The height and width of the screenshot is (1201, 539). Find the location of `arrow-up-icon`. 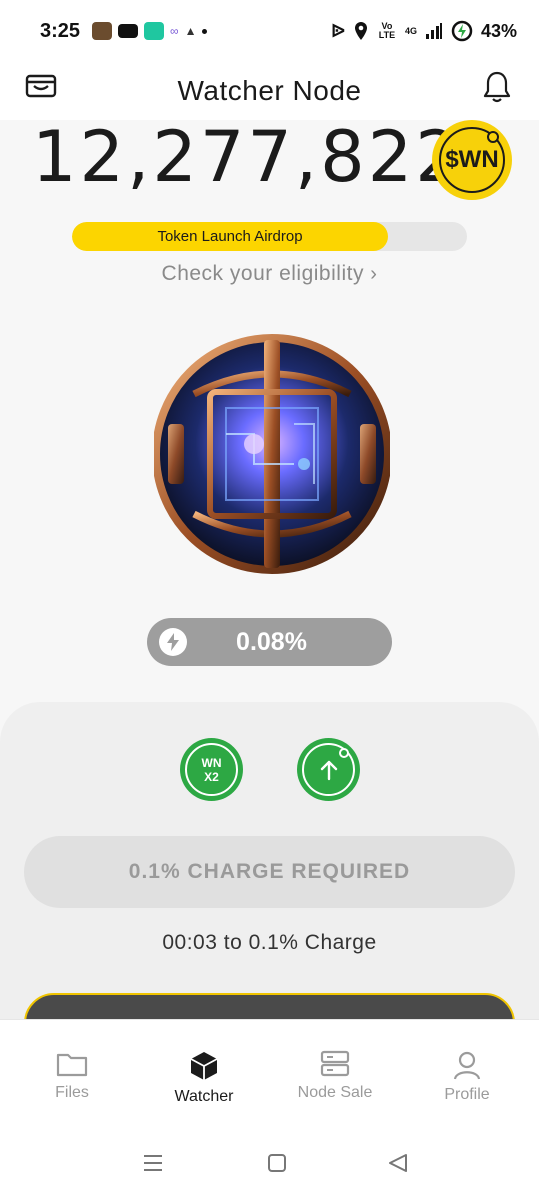

arrow-up-icon is located at coordinates (328, 770).